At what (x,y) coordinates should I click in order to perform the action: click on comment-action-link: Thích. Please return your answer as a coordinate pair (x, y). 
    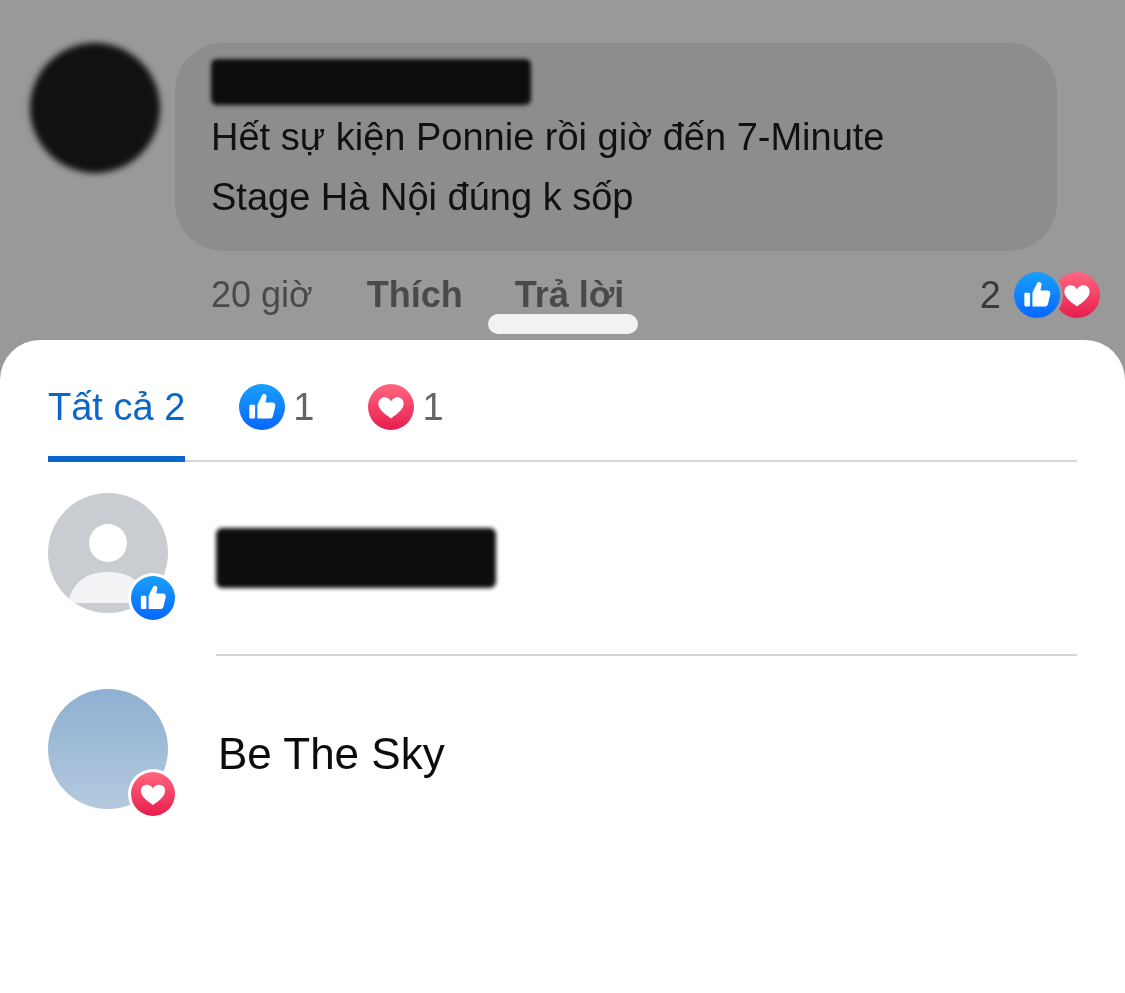
    Looking at the image, I should click on (414, 295).